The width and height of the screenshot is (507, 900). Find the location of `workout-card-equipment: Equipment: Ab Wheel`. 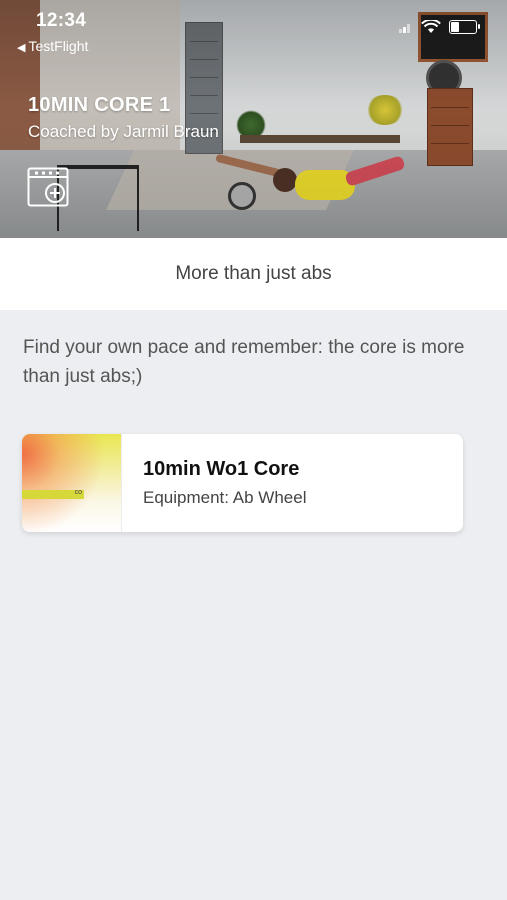

workout-card-equipment: Equipment: Ab Wheel is located at coordinates (225, 497).